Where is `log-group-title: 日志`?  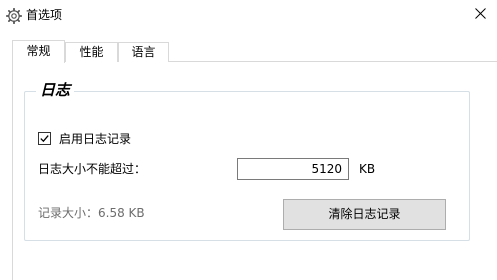
log-group-title: 日志 is located at coordinates (55, 90).